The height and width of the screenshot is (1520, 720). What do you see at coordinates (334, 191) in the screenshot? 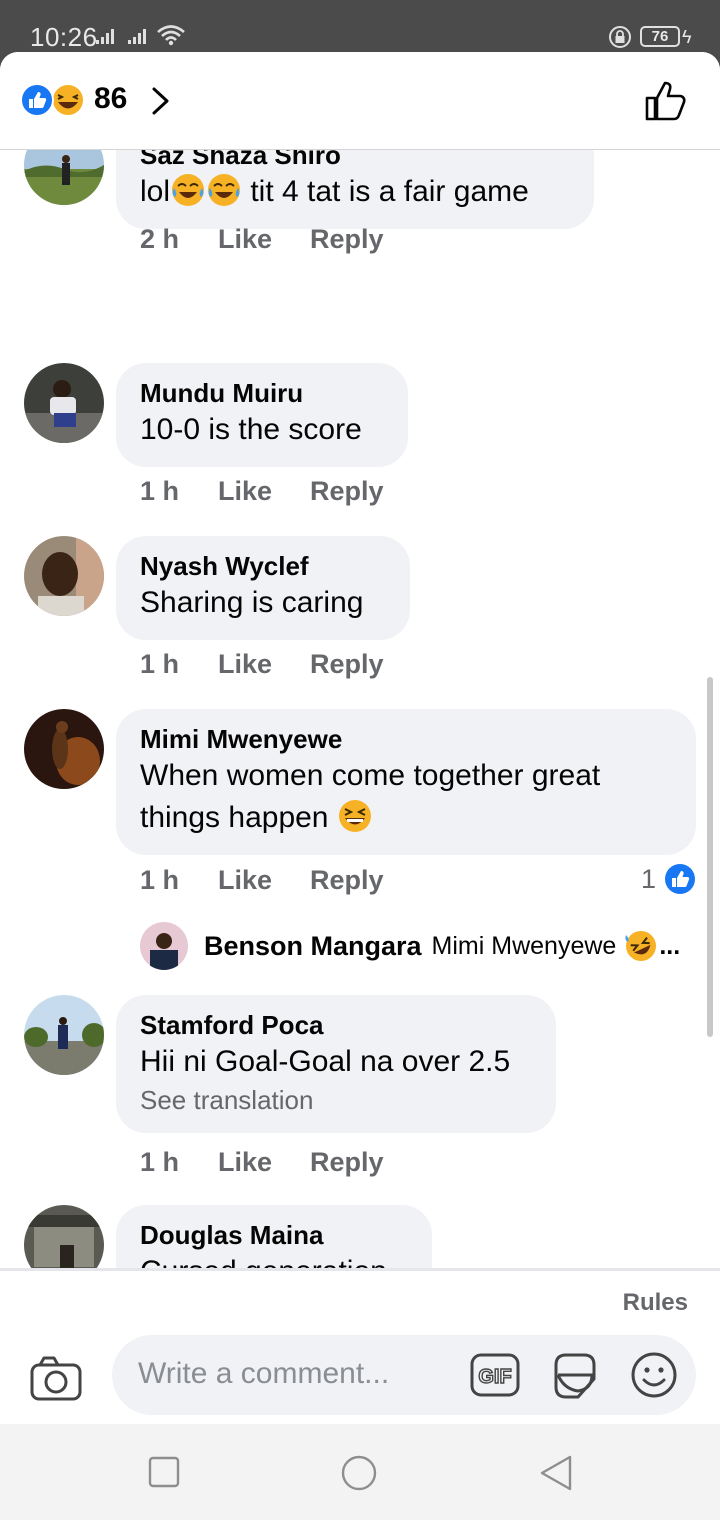
I see `comment-text: lol tit 4 tat is a fair game` at bounding box center [334, 191].